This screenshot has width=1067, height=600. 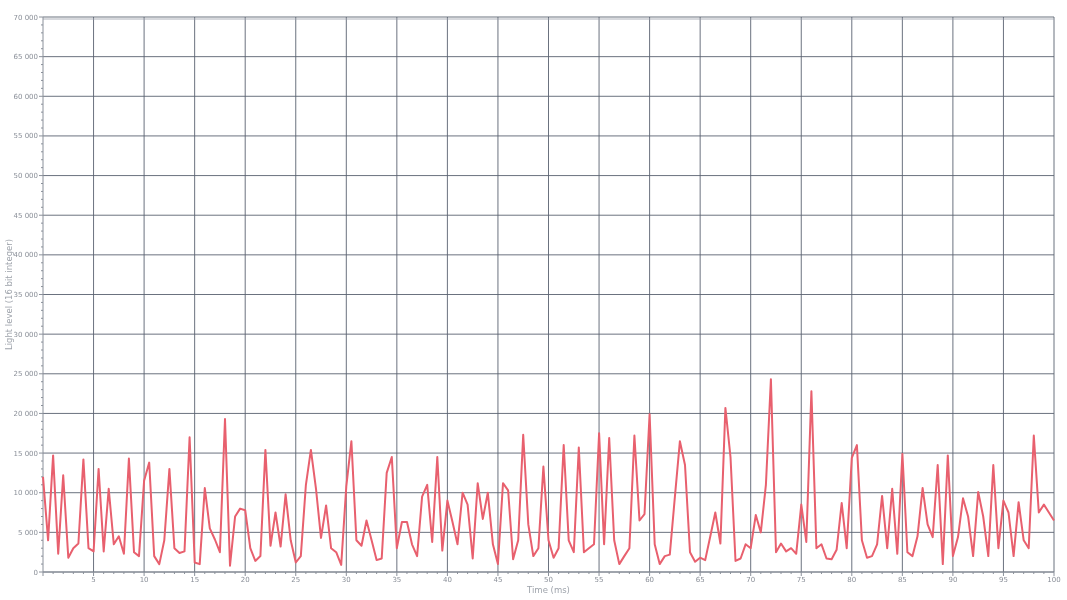 What do you see at coordinates (548, 590) in the screenshot?
I see `x-axis-title: Time (ms)` at bounding box center [548, 590].